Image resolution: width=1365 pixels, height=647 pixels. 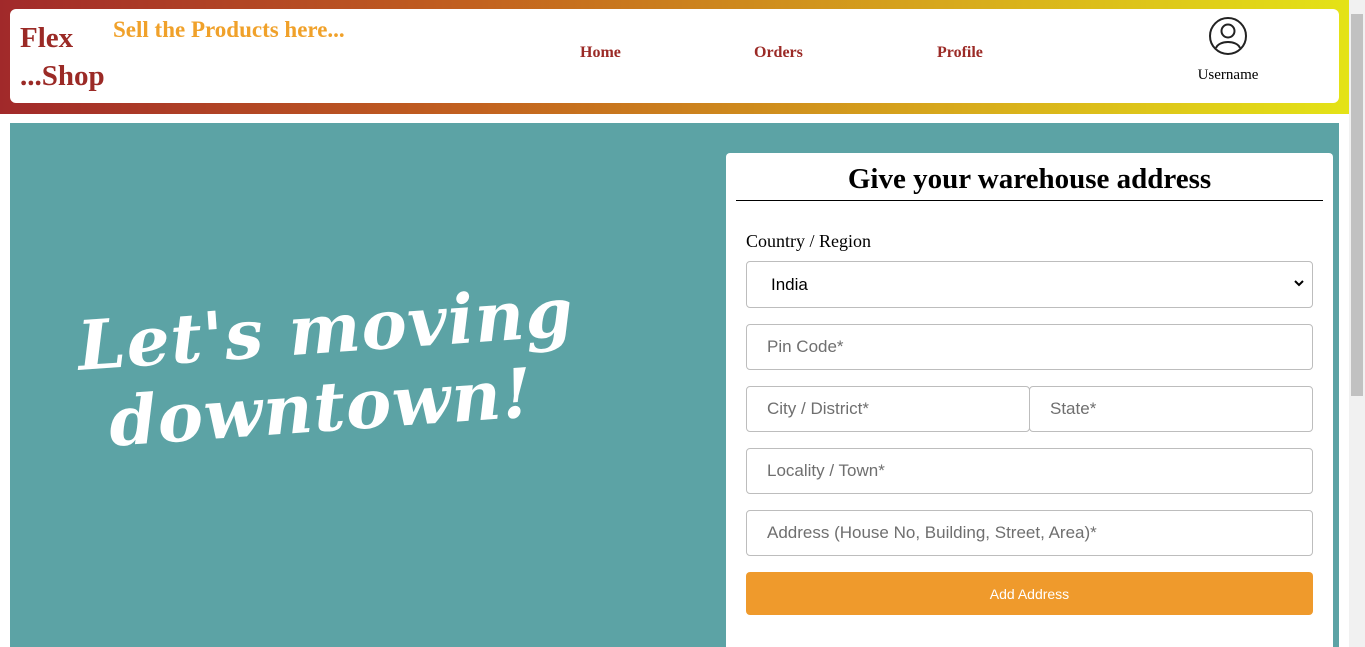 I want to click on chevron-down-icon, so click(x=1299, y=283).